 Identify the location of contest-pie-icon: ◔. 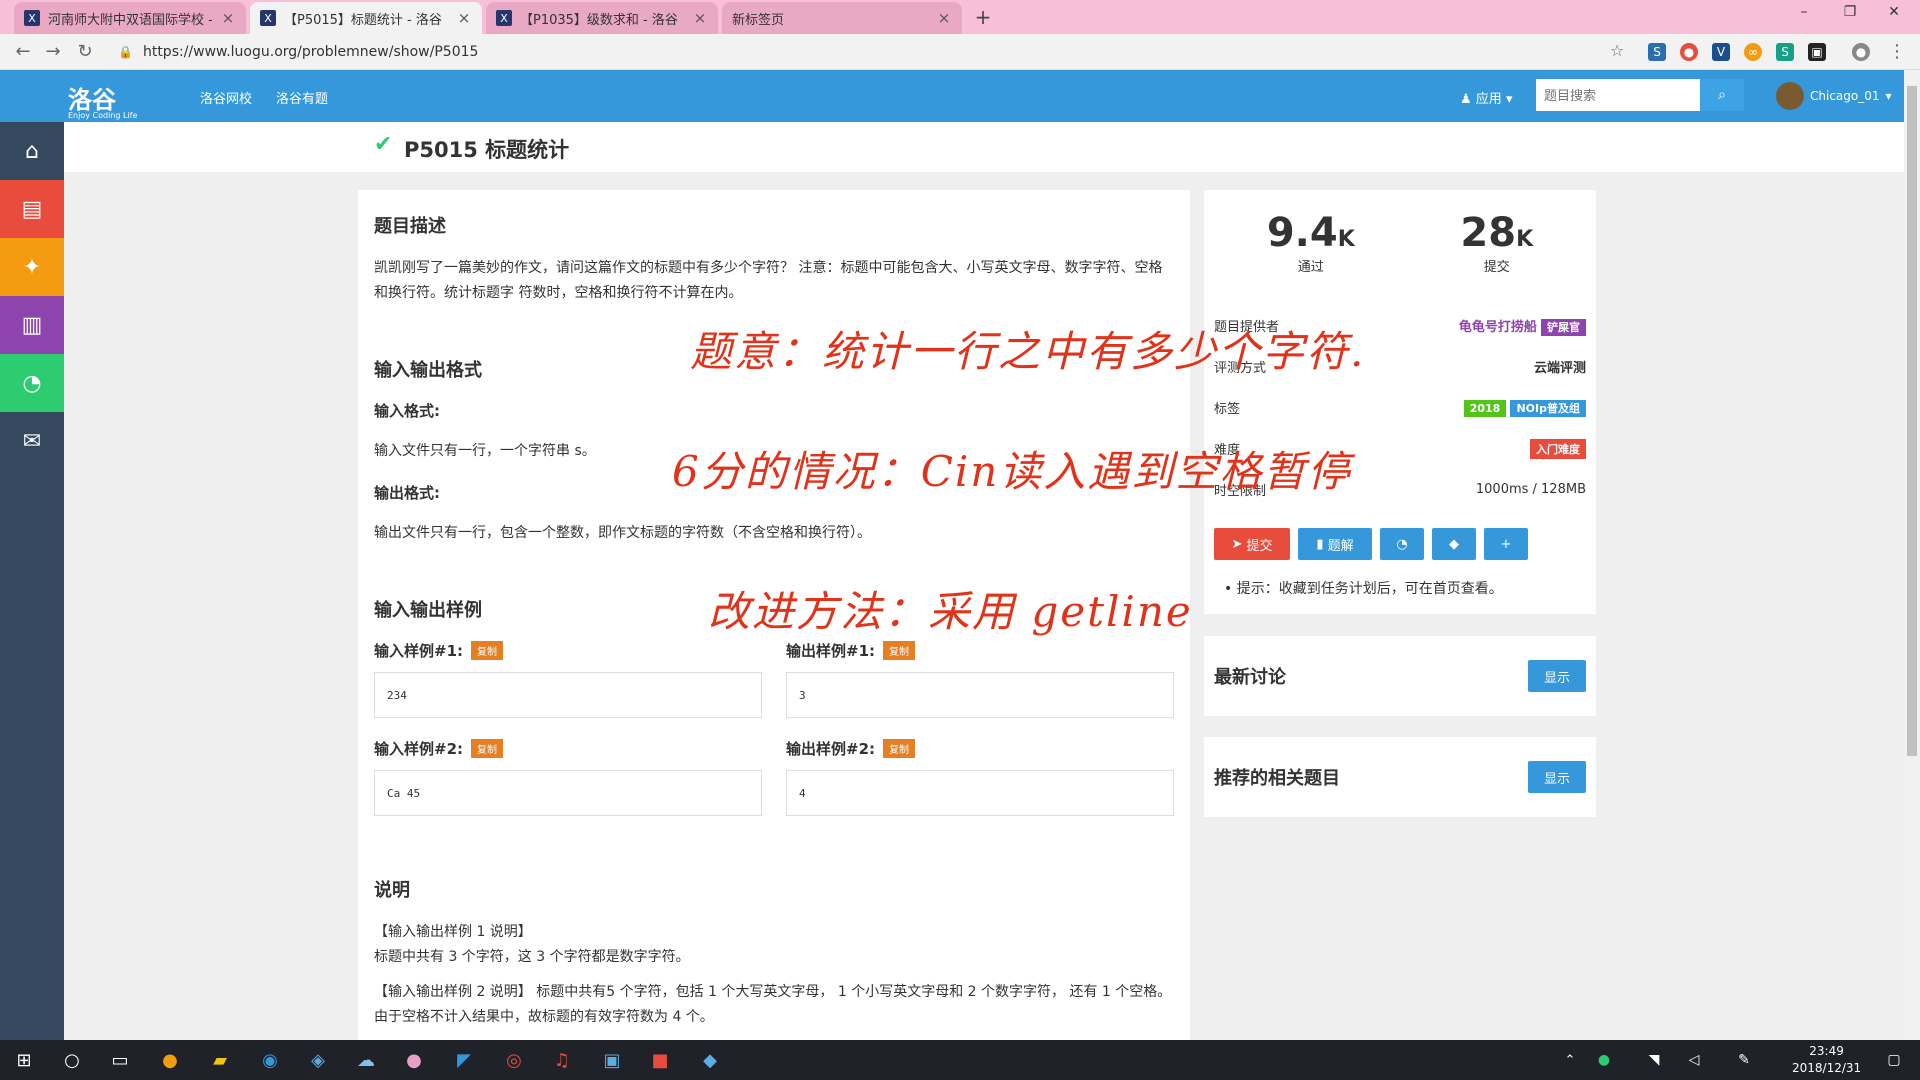
(32, 383).